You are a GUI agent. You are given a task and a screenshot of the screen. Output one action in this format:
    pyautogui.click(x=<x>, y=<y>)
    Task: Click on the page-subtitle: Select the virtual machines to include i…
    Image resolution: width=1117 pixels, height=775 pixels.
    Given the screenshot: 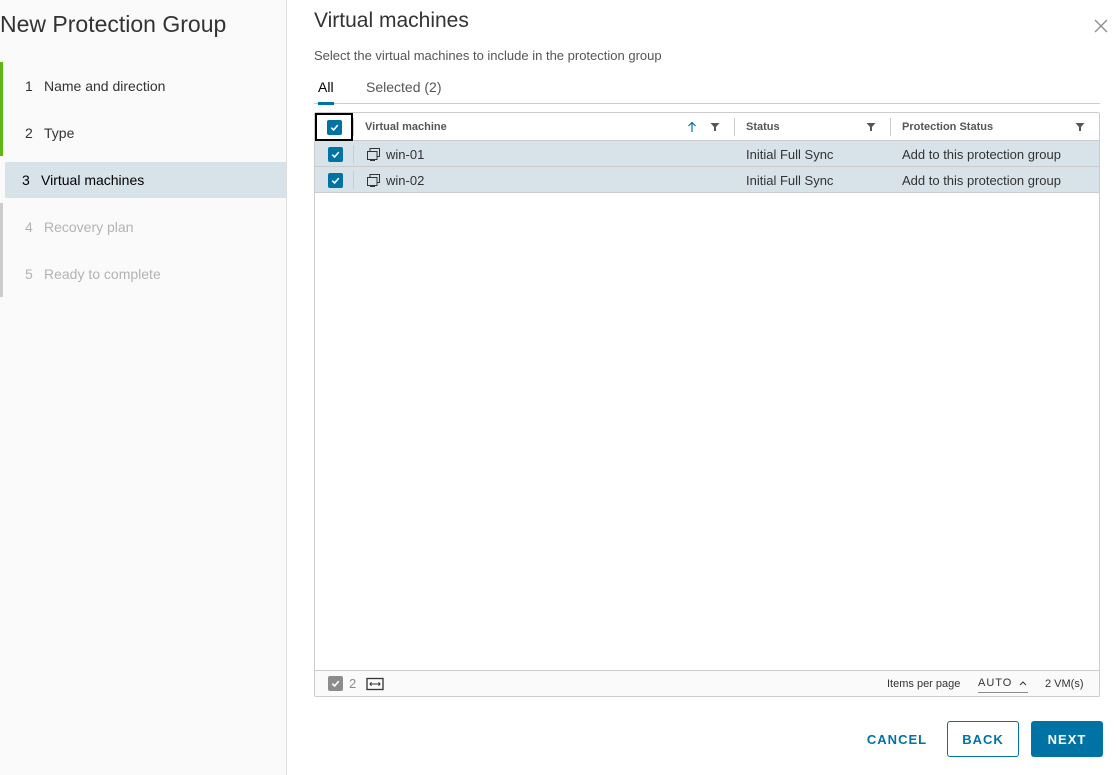 What is the action you would take?
    pyautogui.click(x=488, y=55)
    